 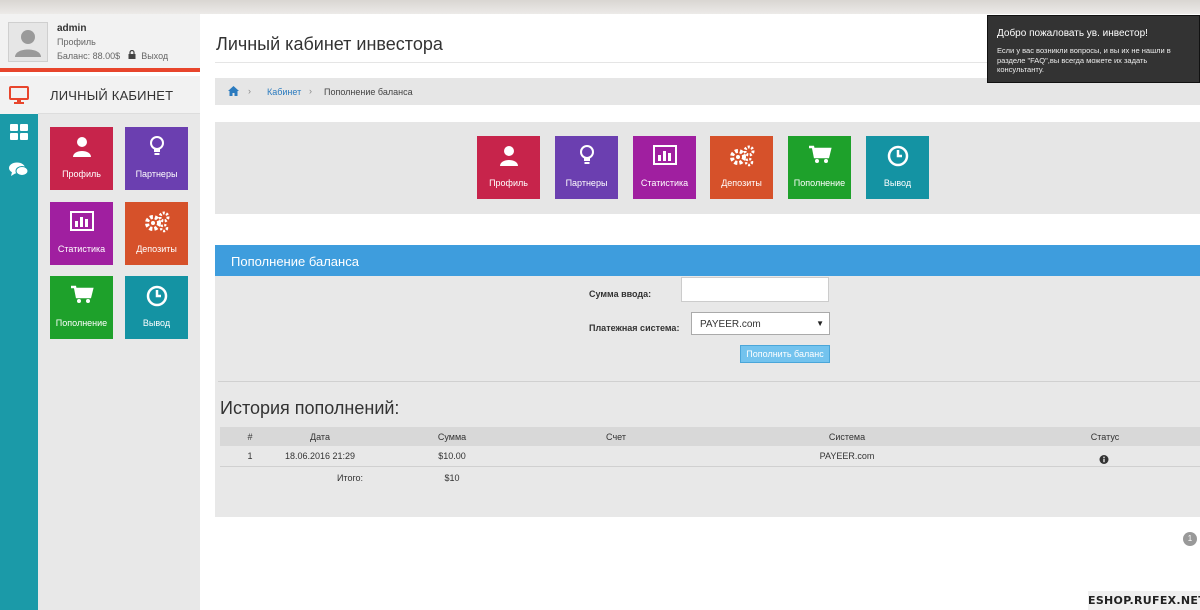 What do you see at coordinates (452, 456) in the screenshot?
I see `cell-amount: $10.00` at bounding box center [452, 456].